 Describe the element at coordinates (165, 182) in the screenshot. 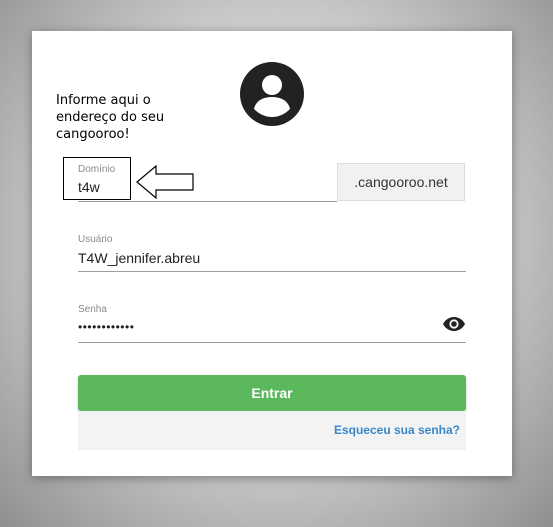

I see `arrow-left-icon` at that location.